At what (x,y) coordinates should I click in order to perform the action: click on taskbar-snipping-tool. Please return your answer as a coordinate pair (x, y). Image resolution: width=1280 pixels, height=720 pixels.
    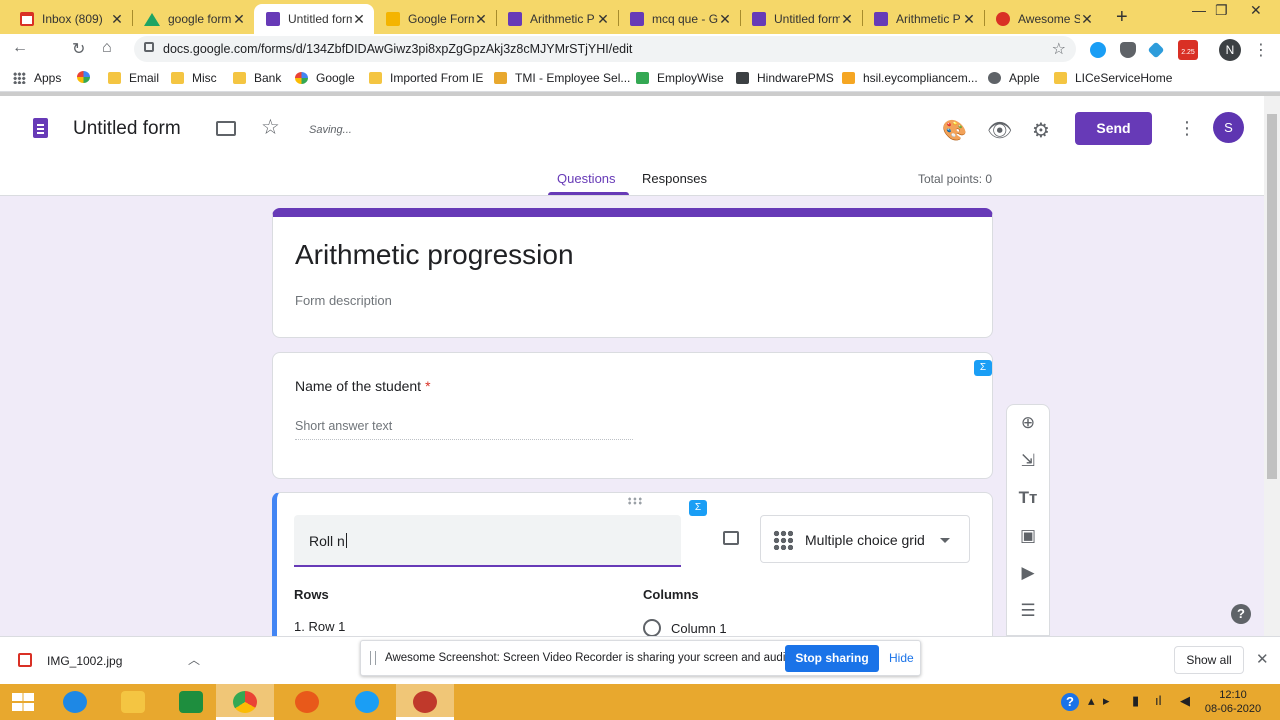
    Looking at the image, I should click on (425, 702).